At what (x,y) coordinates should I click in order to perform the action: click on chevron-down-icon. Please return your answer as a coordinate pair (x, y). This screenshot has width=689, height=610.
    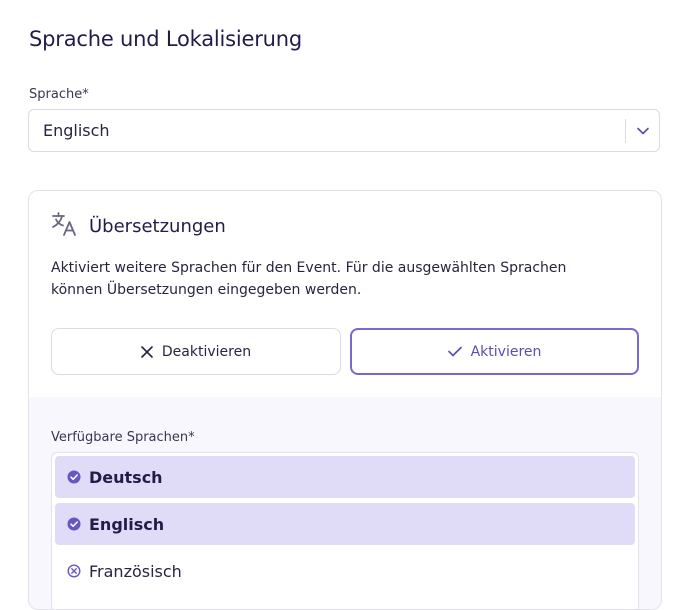
    Looking at the image, I should click on (642, 130).